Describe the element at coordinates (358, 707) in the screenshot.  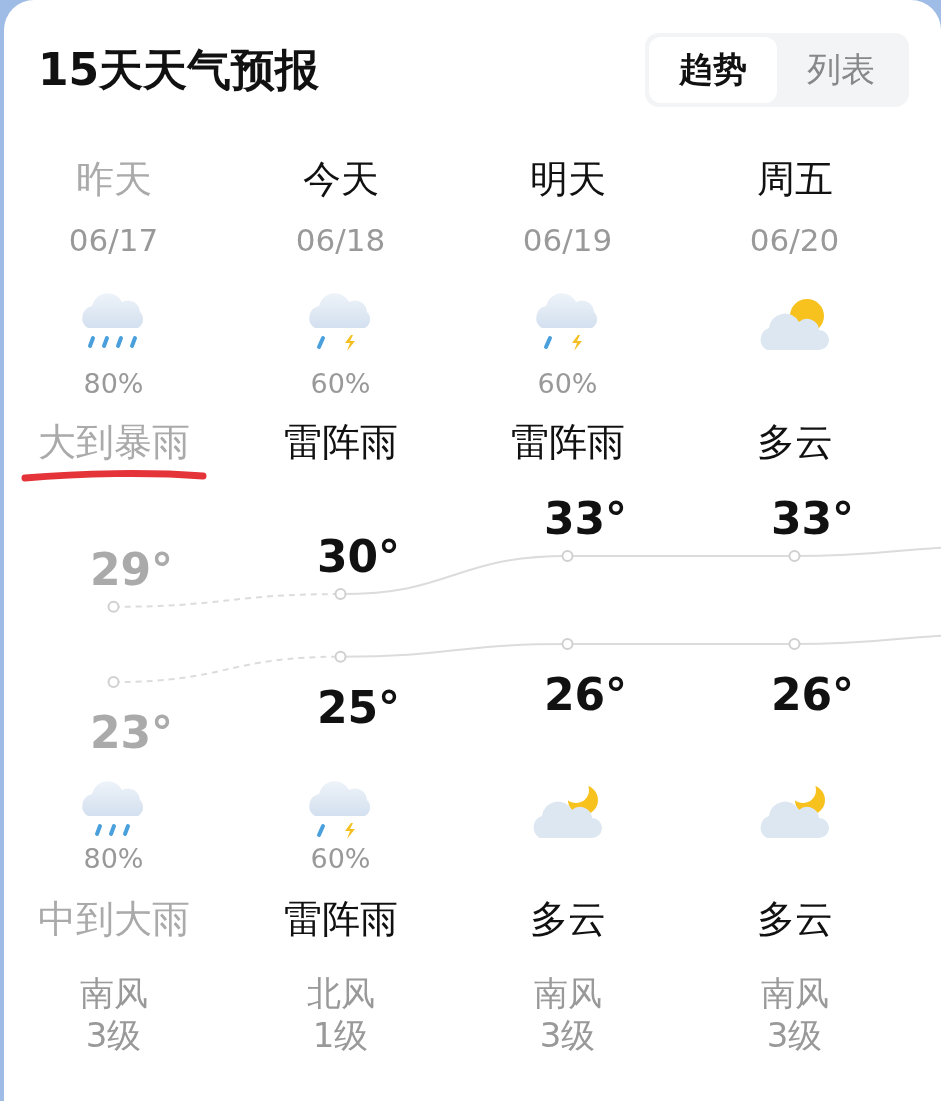
I see `low-temperature: 25°` at that location.